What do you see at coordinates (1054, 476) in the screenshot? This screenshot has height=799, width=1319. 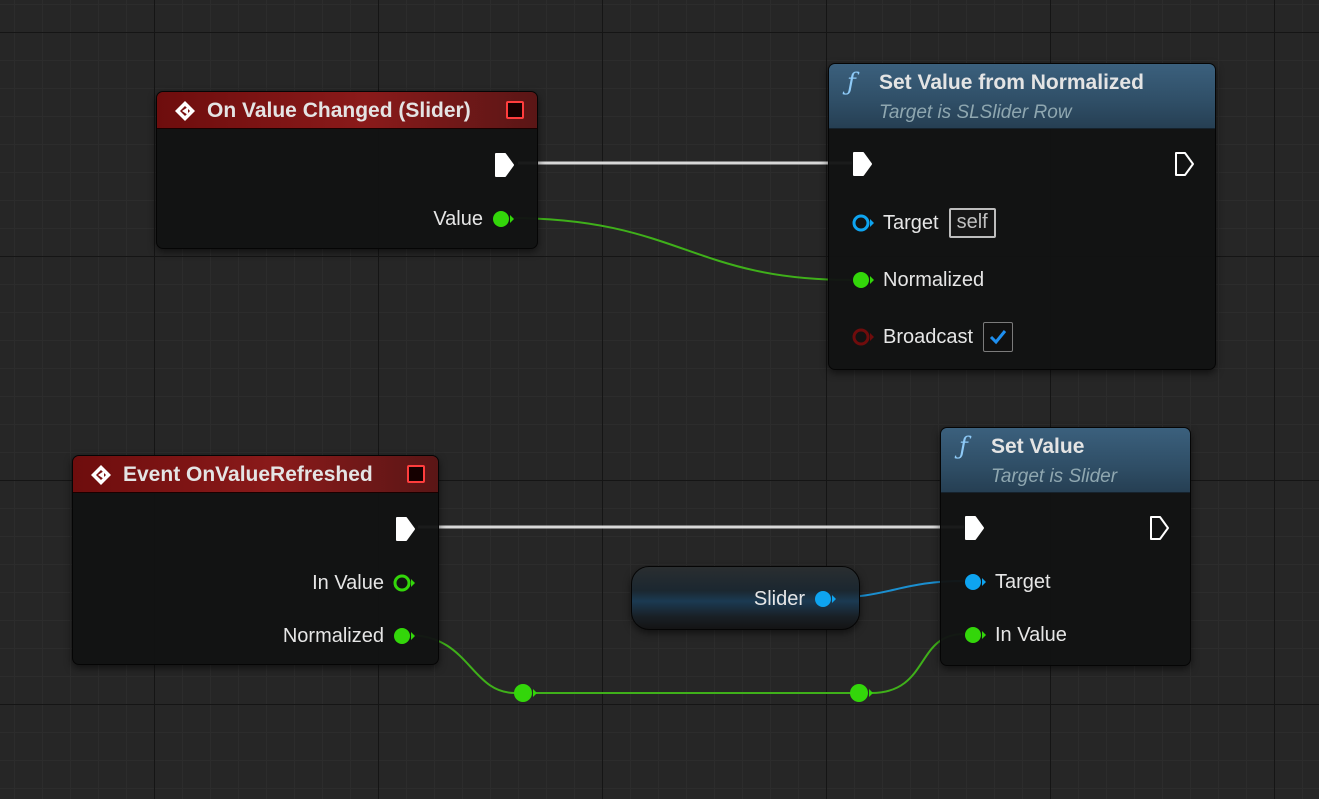 I see `set-value-subtitle: Target is Slider` at bounding box center [1054, 476].